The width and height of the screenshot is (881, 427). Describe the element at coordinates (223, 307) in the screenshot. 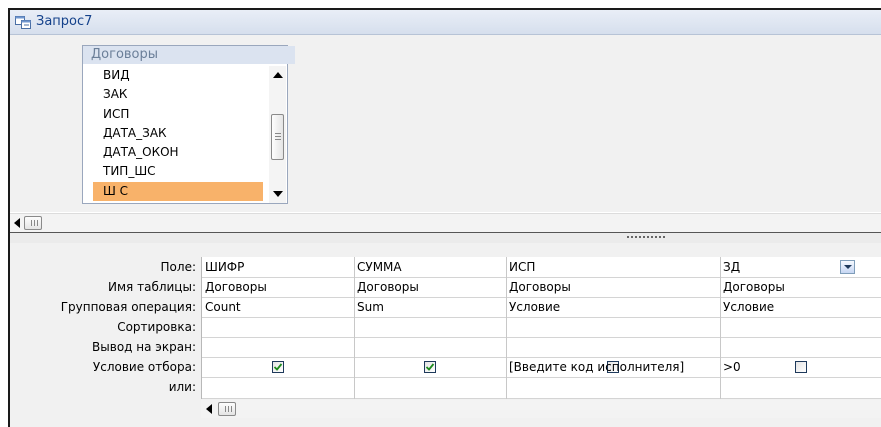

I see `grid-cell-group: Count` at that location.